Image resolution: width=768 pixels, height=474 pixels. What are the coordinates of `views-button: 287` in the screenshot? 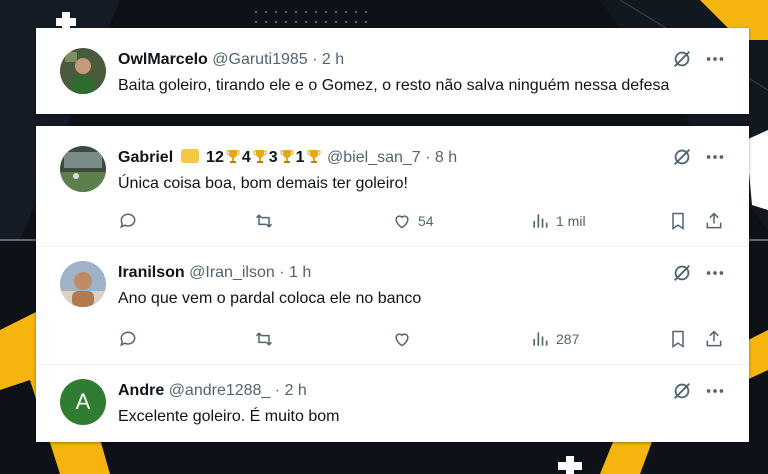 It's located at (570, 339).